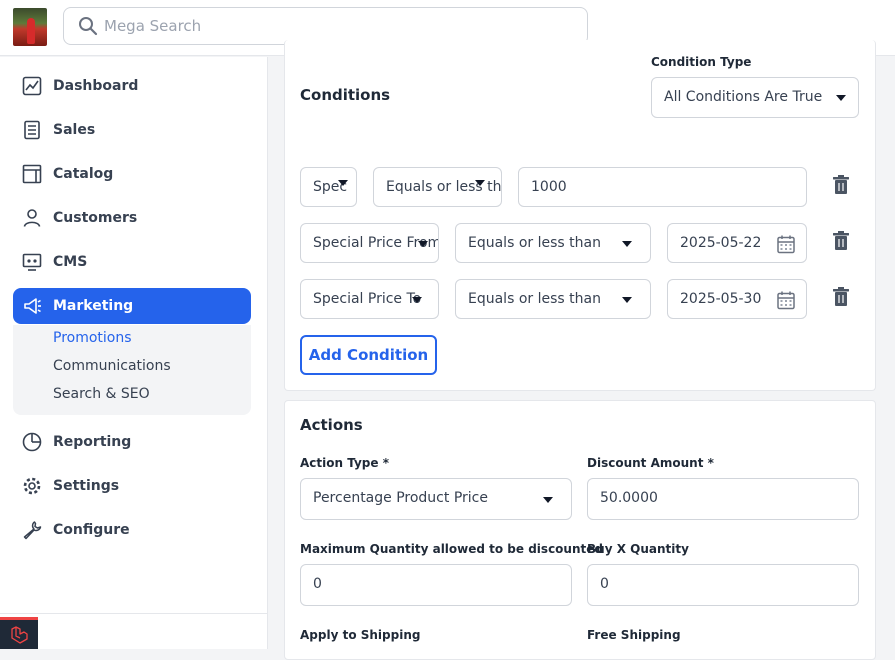  I want to click on actions-title: Actions, so click(331, 425).